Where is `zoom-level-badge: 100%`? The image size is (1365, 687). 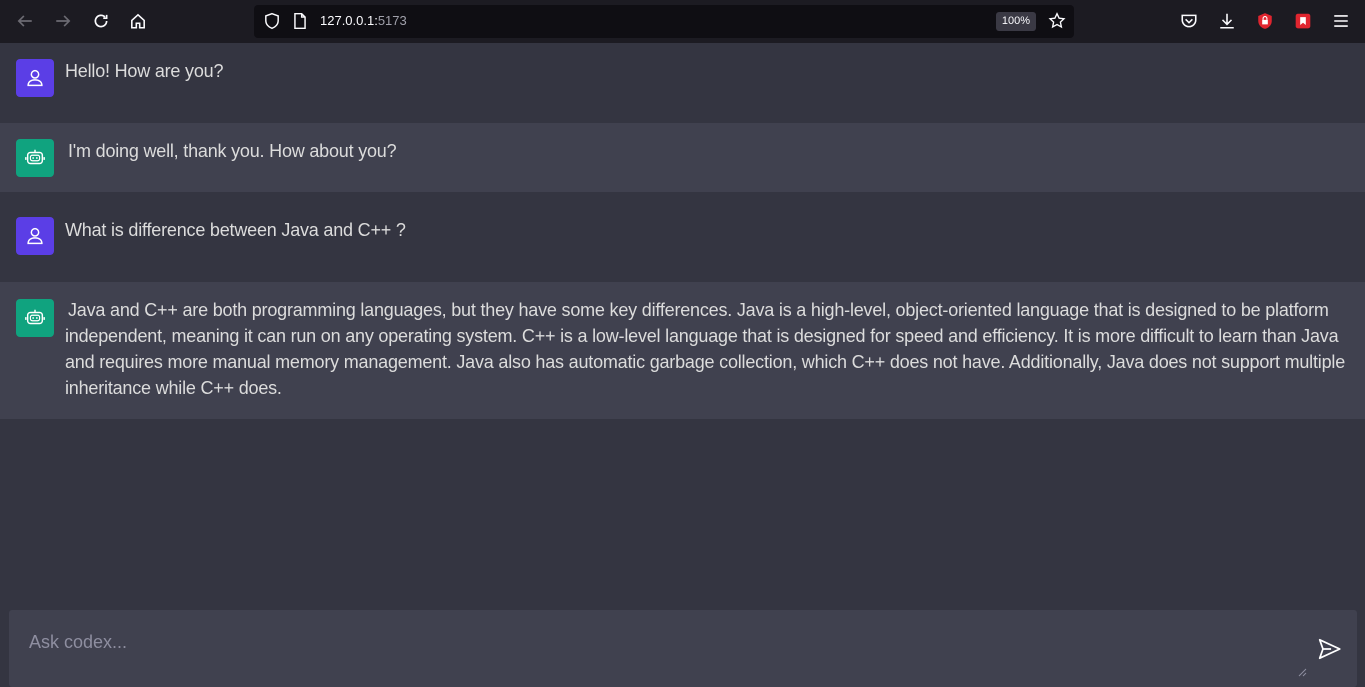
zoom-level-badge: 100% is located at coordinates (1015, 21).